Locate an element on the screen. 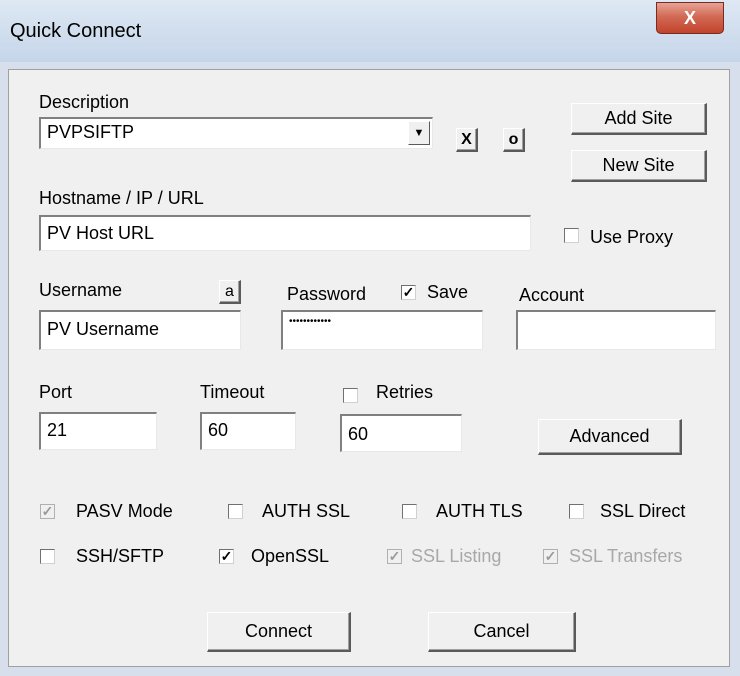  description-value: PVPSIFTP is located at coordinates (91, 132).